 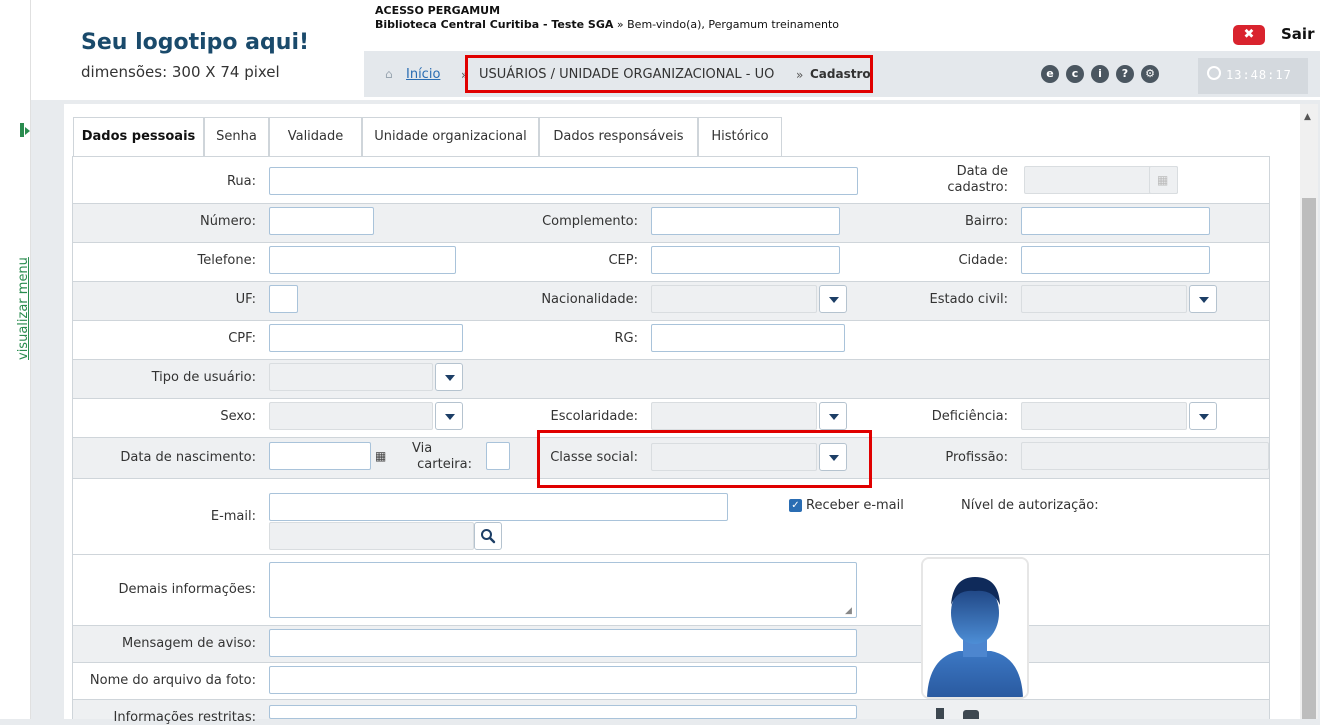 I want to click on settings-icon: ⚙, so click(x=1150, y=74).